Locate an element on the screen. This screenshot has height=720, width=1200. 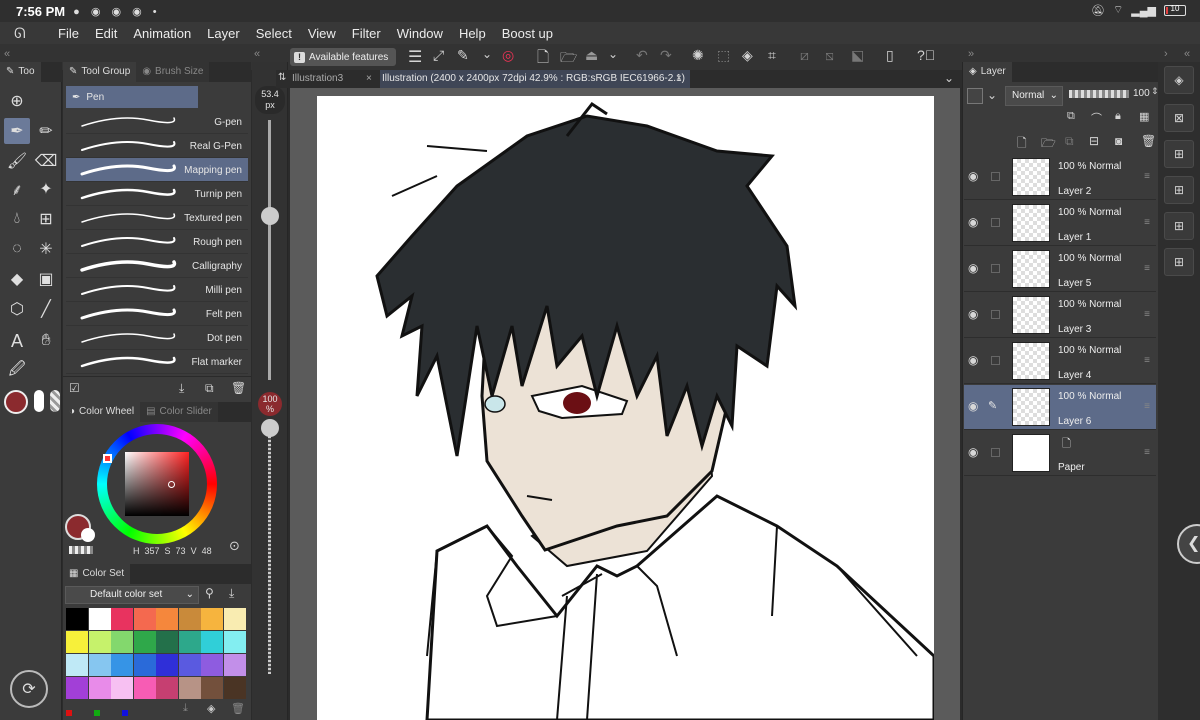
edit-icon: ✎ is located at coordinates (463, 55).